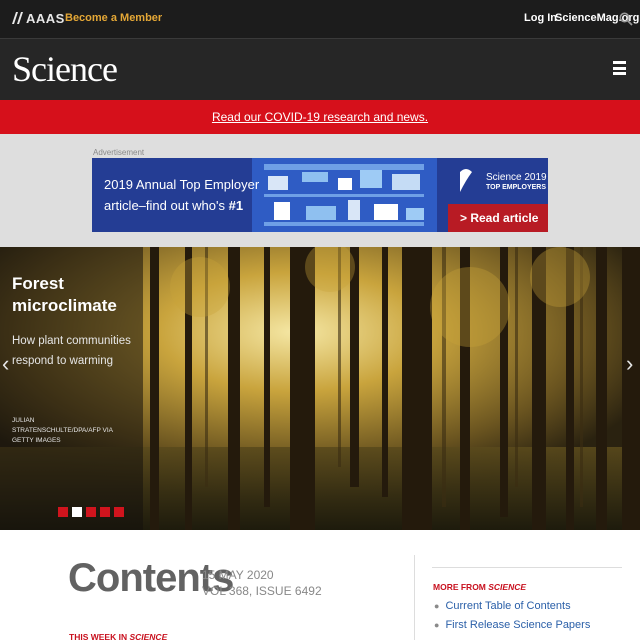 The width and height of the screenshot is (640, 642). I want to click on ad-headline-1: 2019 Annual Top Employer, so click(182, 184).